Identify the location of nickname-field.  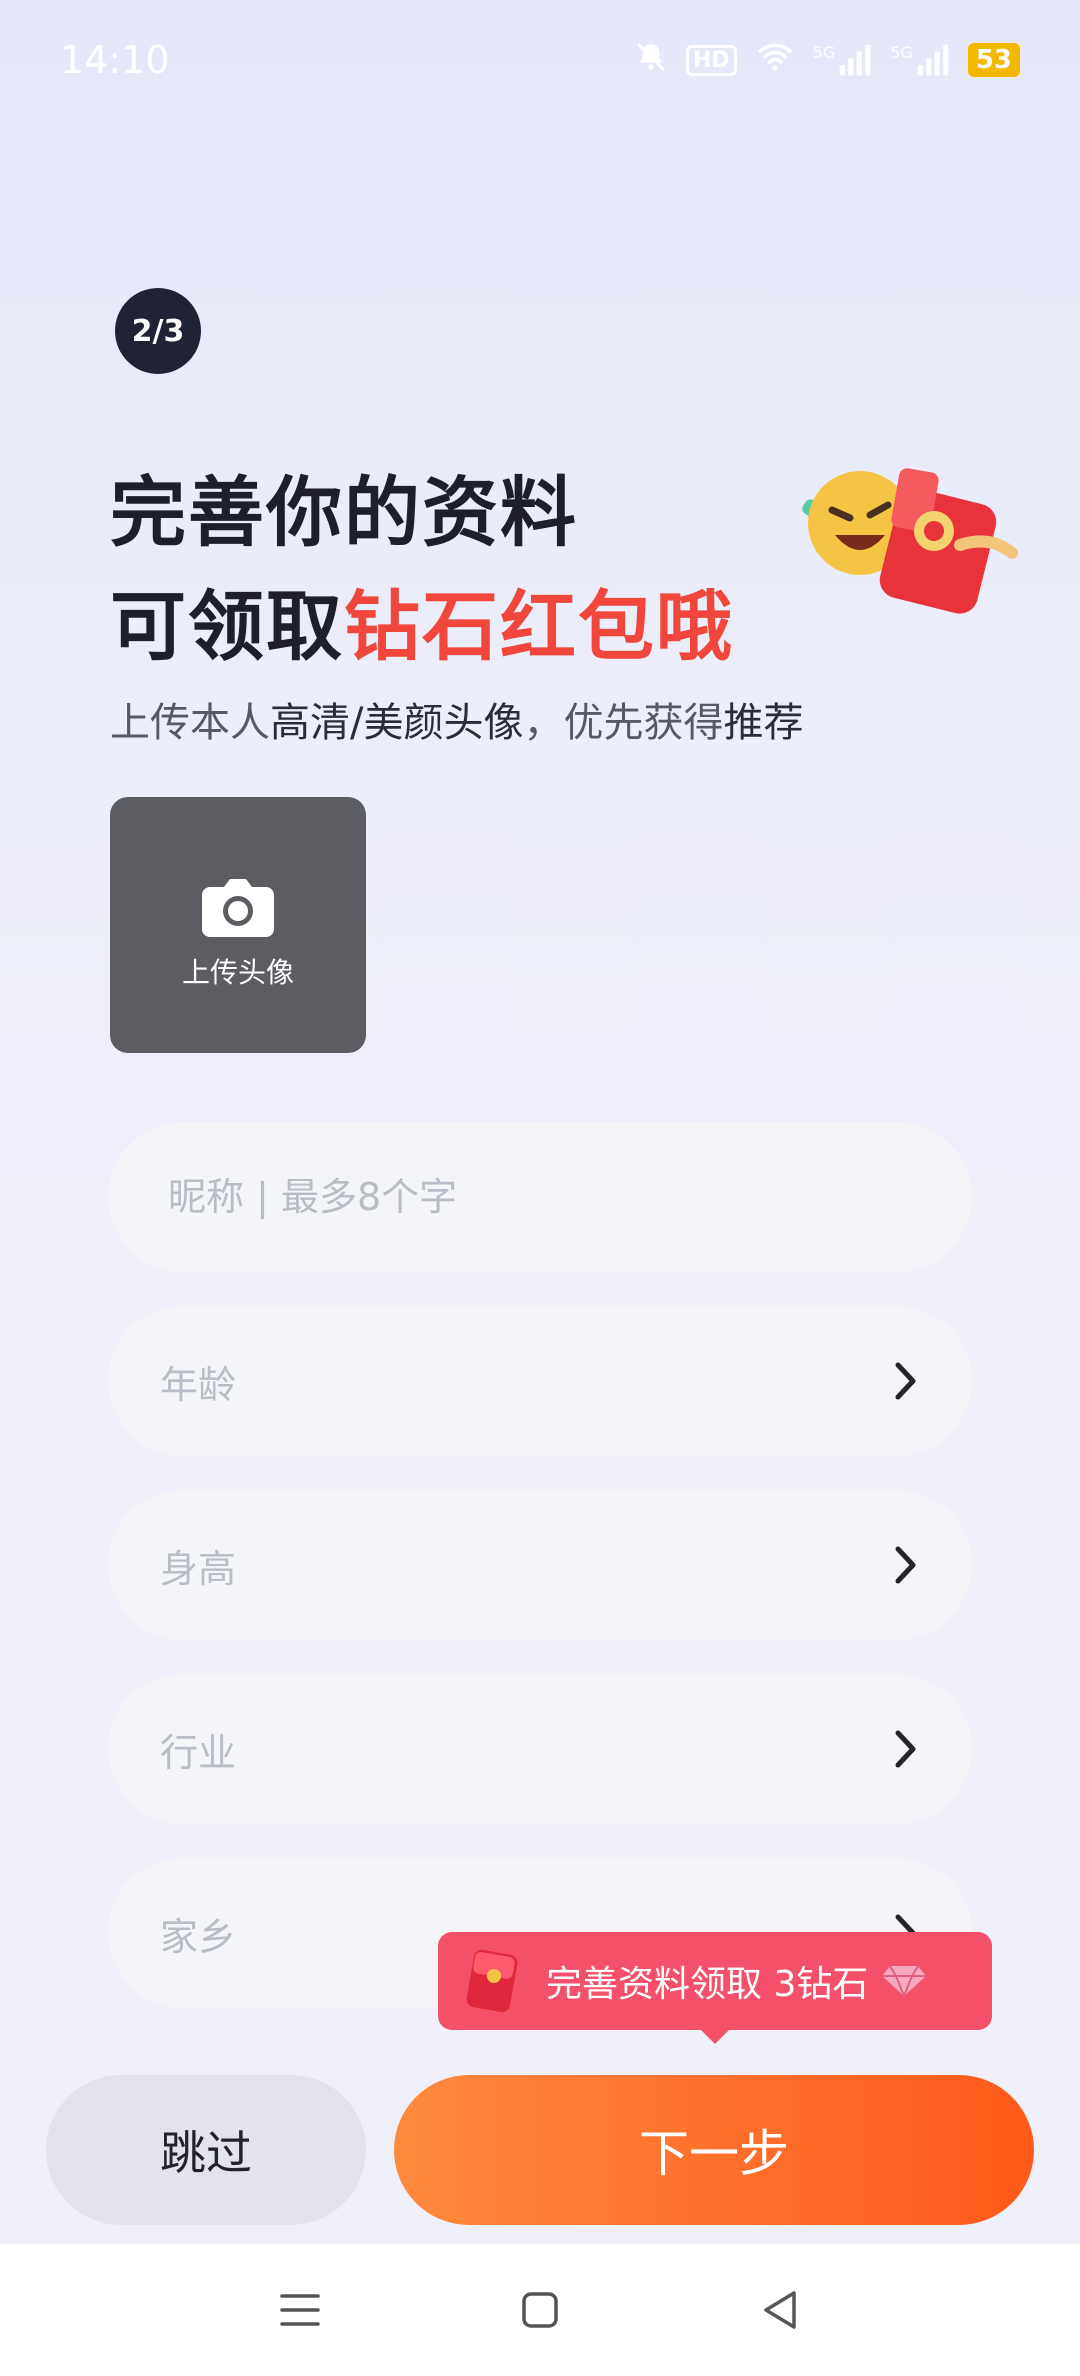
(540, 1197).